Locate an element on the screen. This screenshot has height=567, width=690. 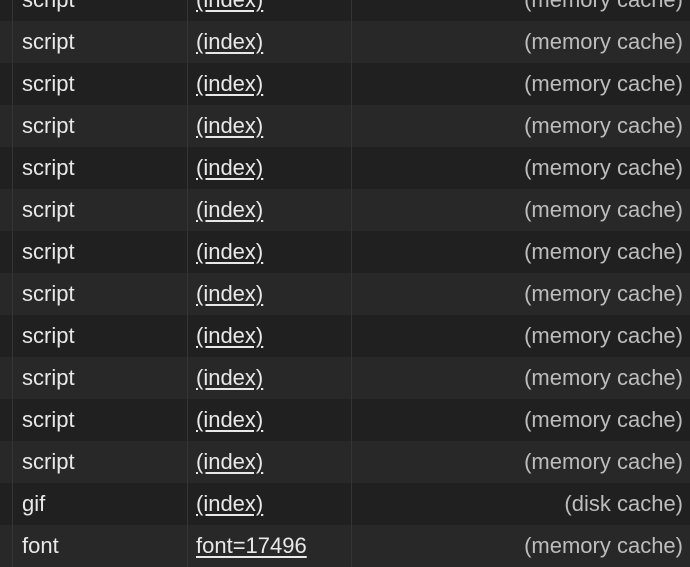
initiator-cell: font=17496 is located at coordinates (270, 546).